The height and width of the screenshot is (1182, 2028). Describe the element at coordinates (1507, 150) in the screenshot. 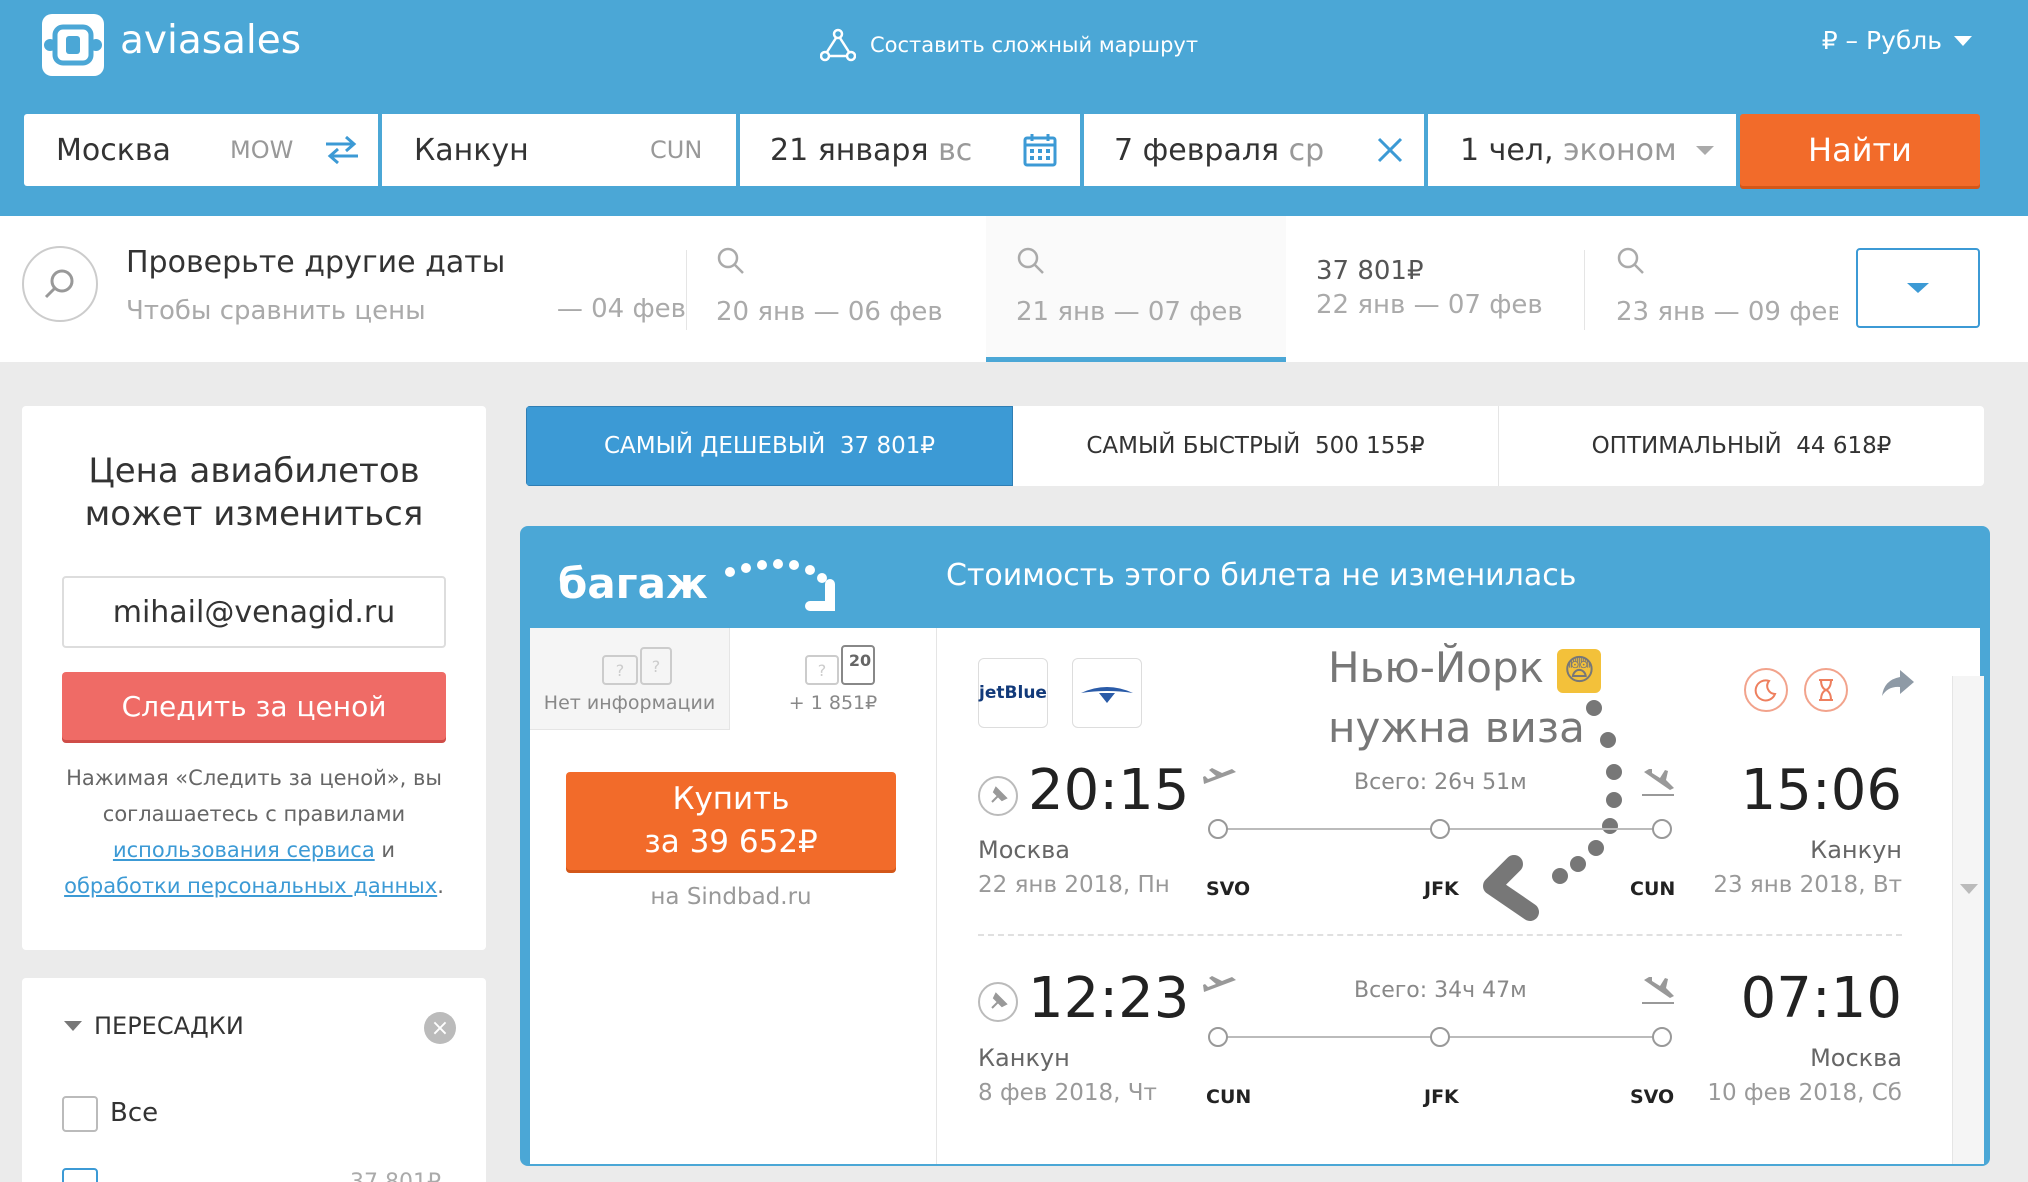

I see `passengers-count: 1 чел,` at that location.